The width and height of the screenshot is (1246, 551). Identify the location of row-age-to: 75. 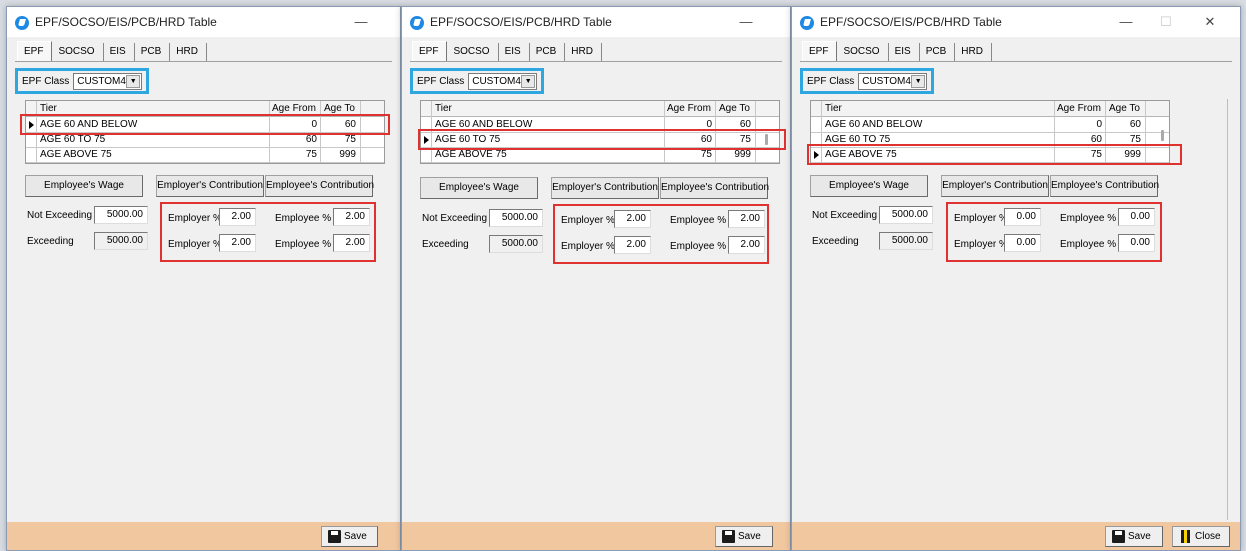
(350, 139).